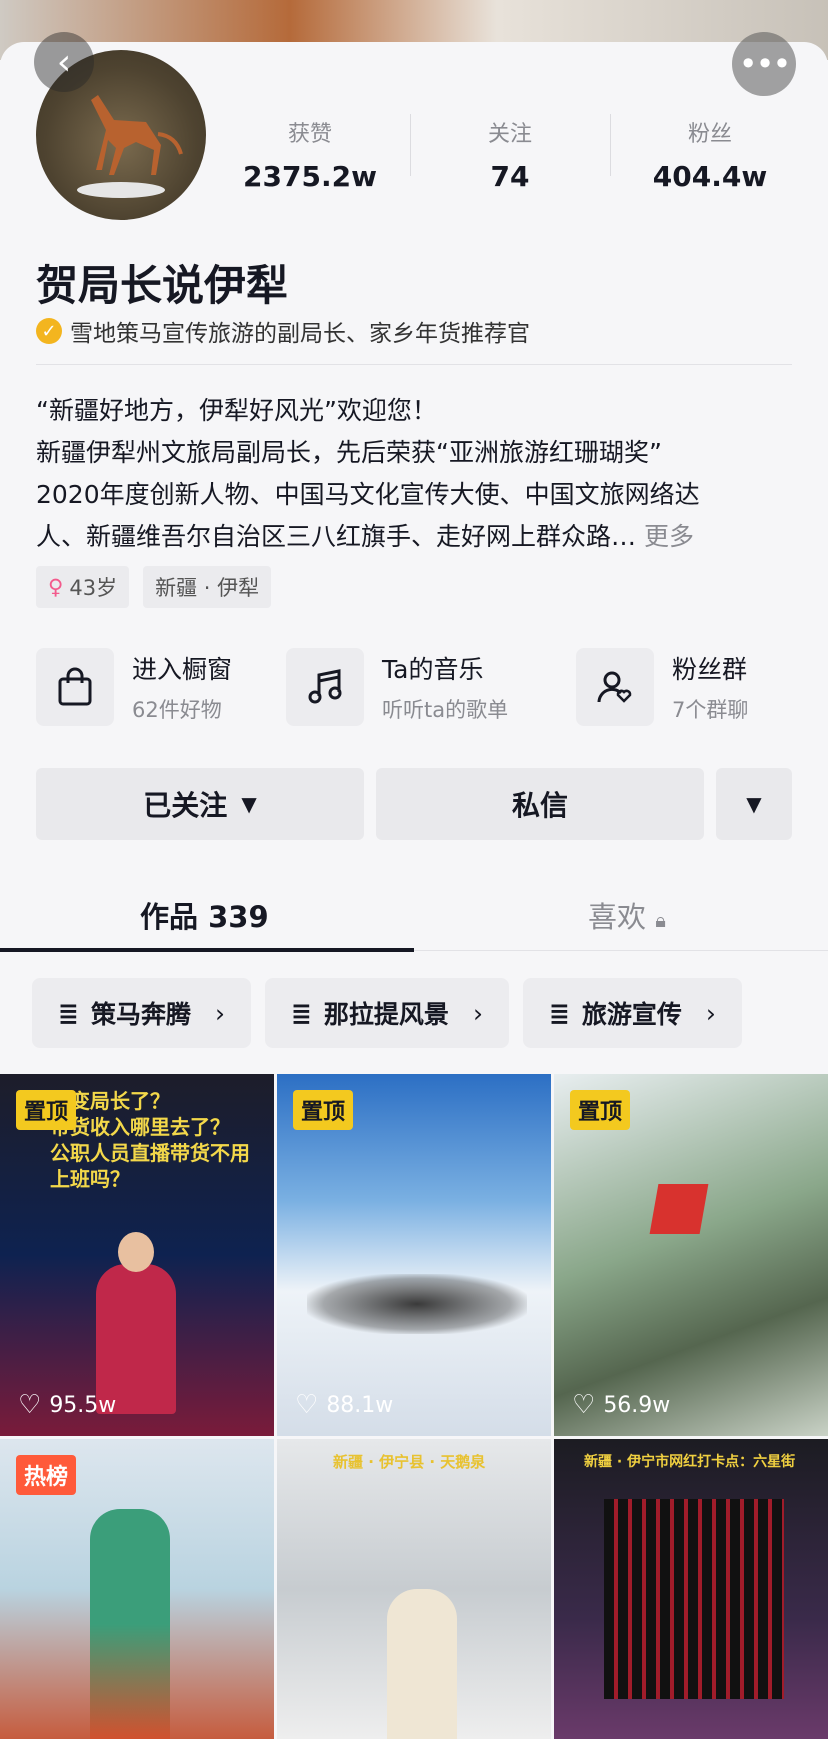  Describe the element at coordinates (615, 687) in the screenshot. I see `fan-group-icon` at that location.